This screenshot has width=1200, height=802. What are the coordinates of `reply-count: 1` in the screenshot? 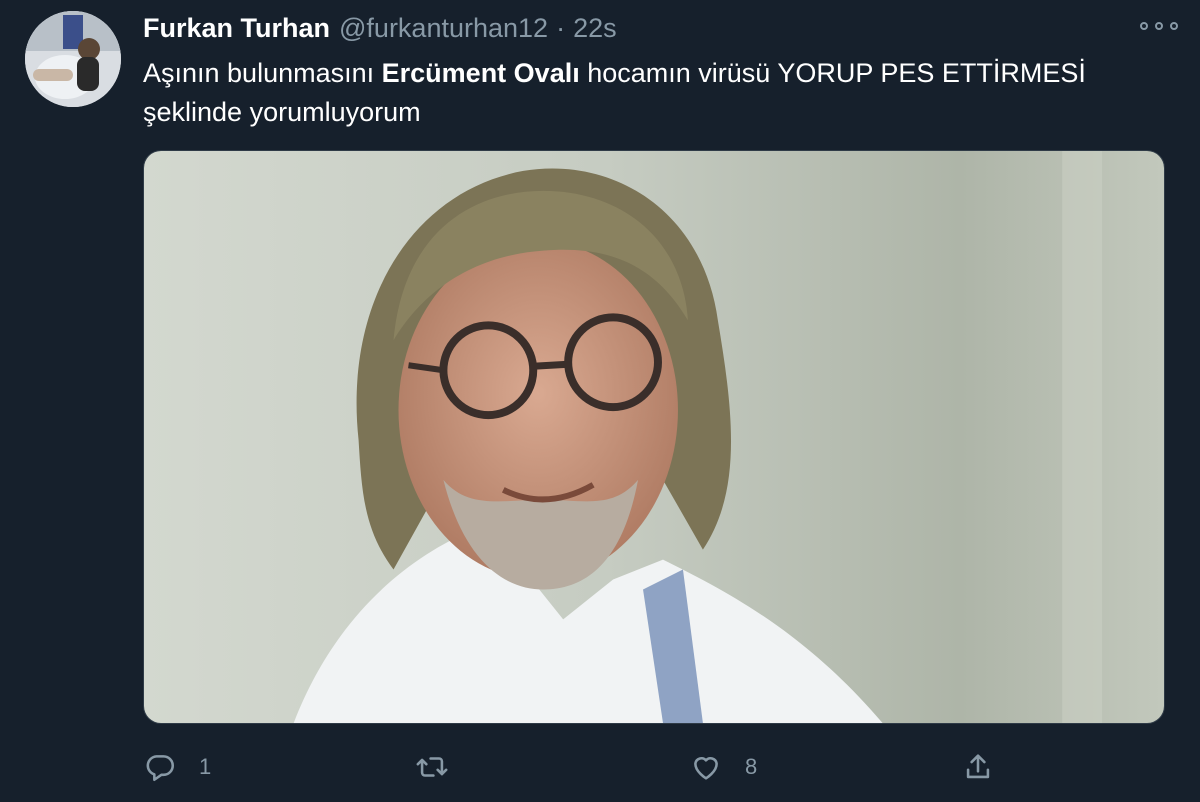 It's located at (205, 766).